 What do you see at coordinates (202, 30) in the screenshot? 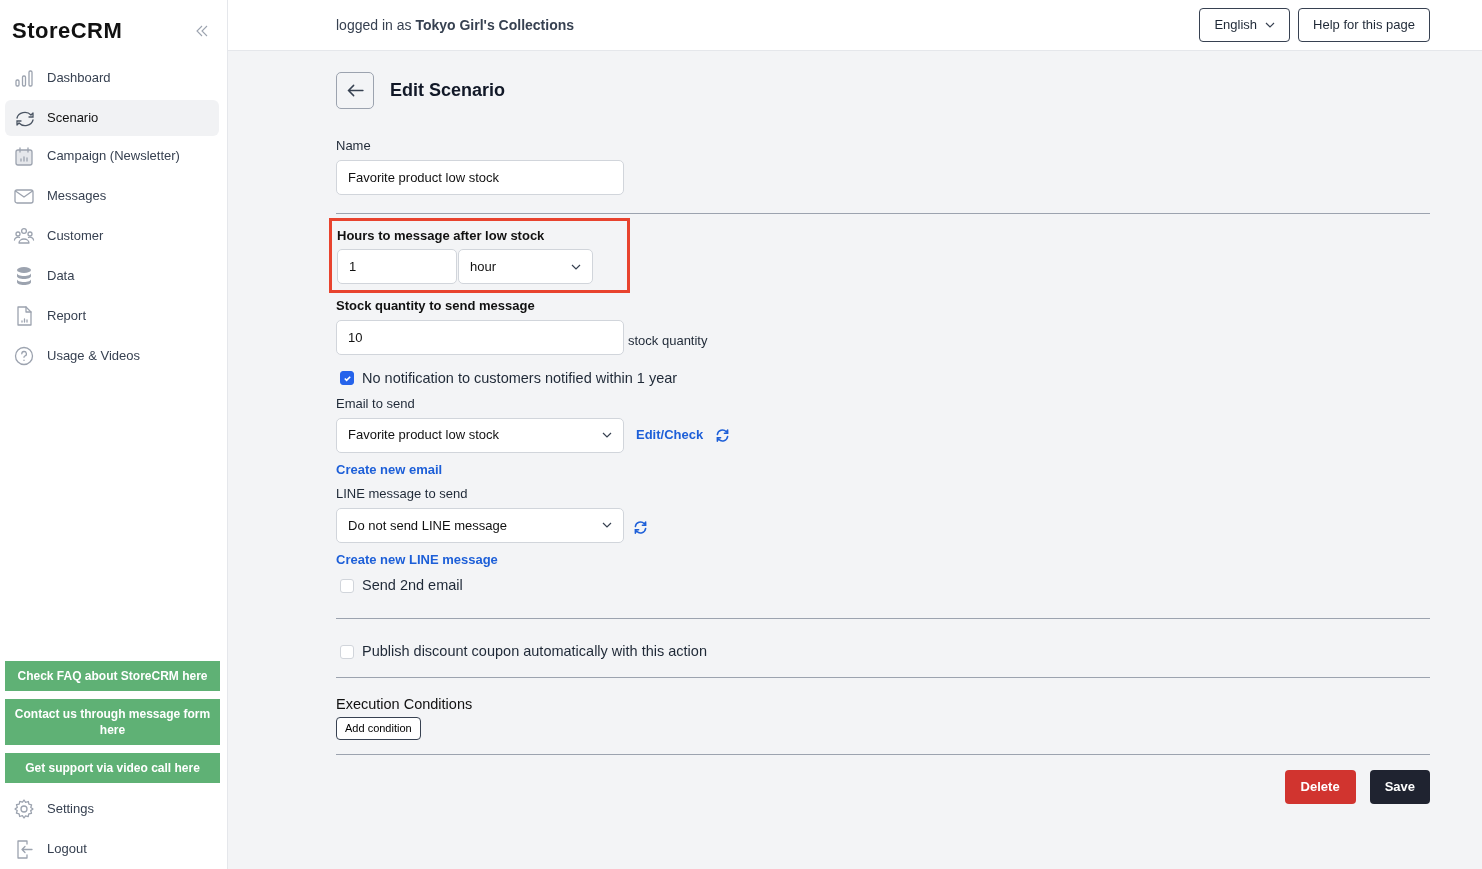
I see `collapse-icon` at bounding box center [202, 30].